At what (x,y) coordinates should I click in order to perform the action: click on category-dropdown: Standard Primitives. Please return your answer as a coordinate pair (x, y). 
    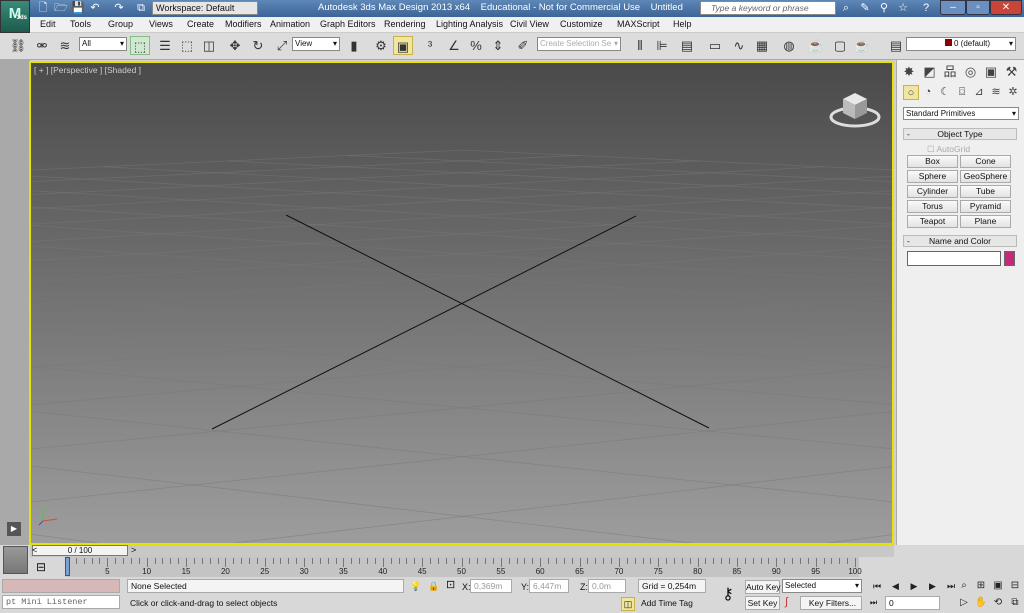
    Looking at the image, I should click on (961, 113).